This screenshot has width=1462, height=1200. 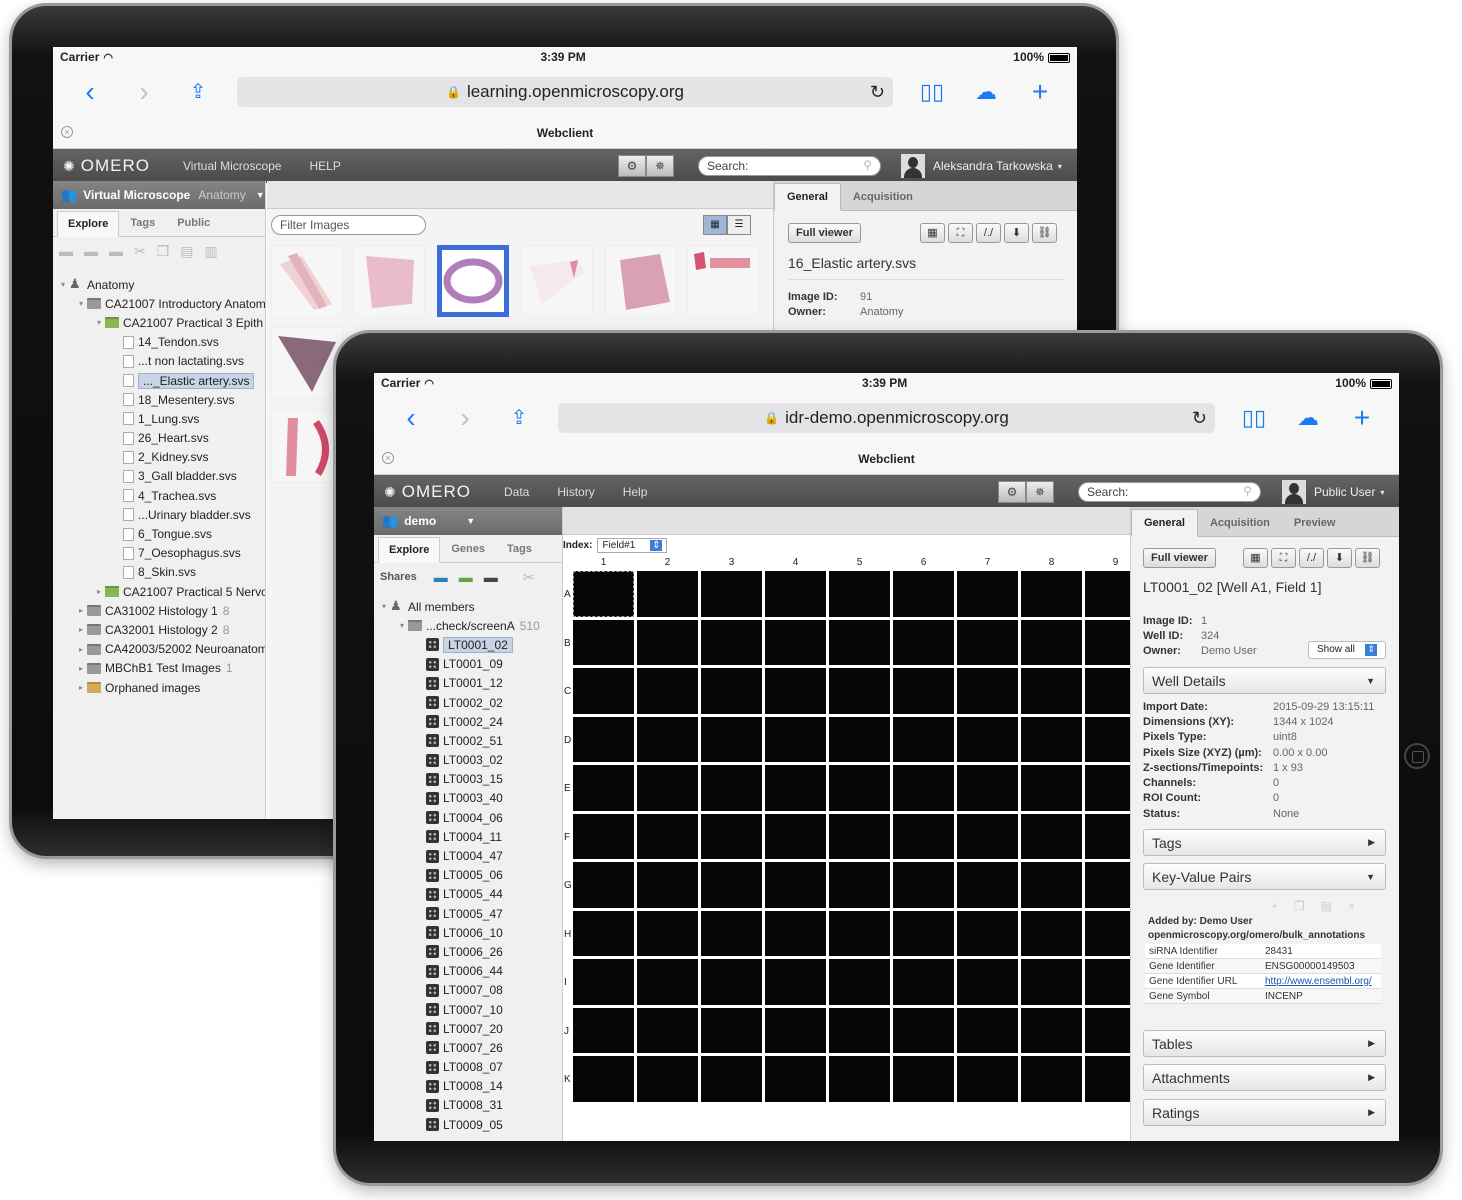 What do you see at coordinates (1179, 558) in the screenshot?
I see `full-viewer-button: Full viewer` at bounding box center [1179, 558].